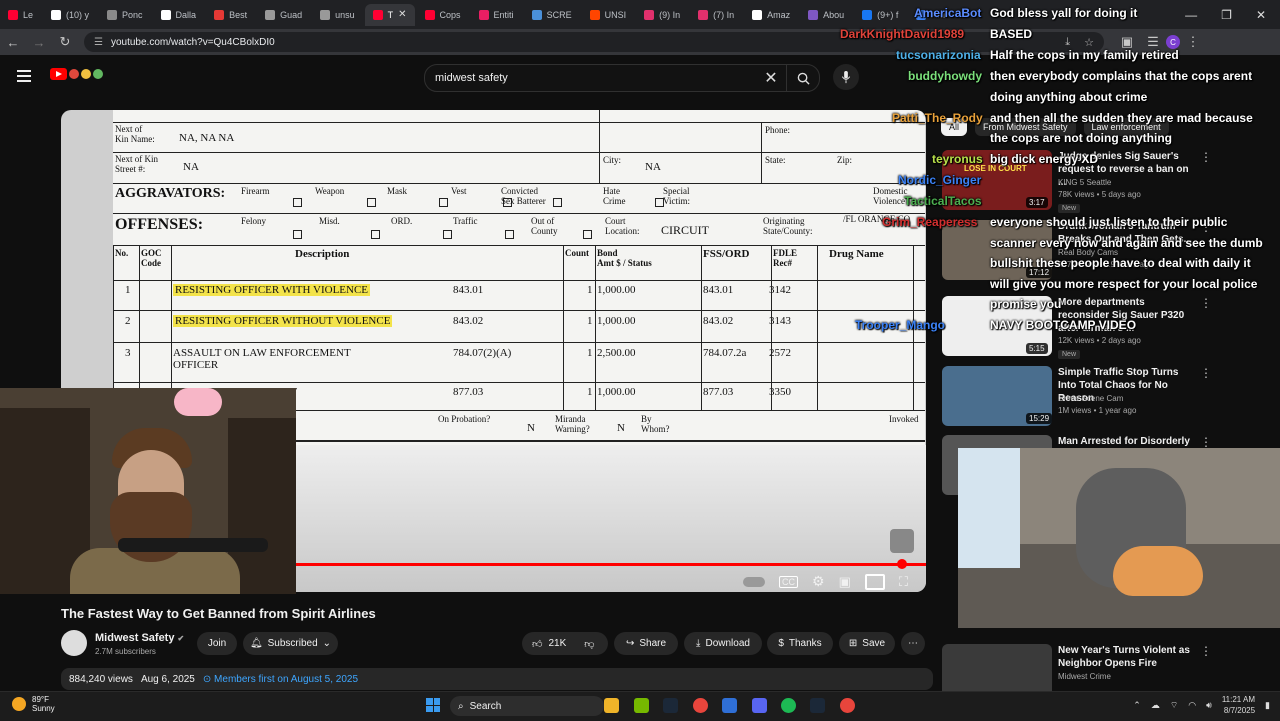 The image size is (1280, 721). What do you see at coordinates (590, 321) in the screenshot?
I see `charge-count: 1` at bounding box center [590, 321].